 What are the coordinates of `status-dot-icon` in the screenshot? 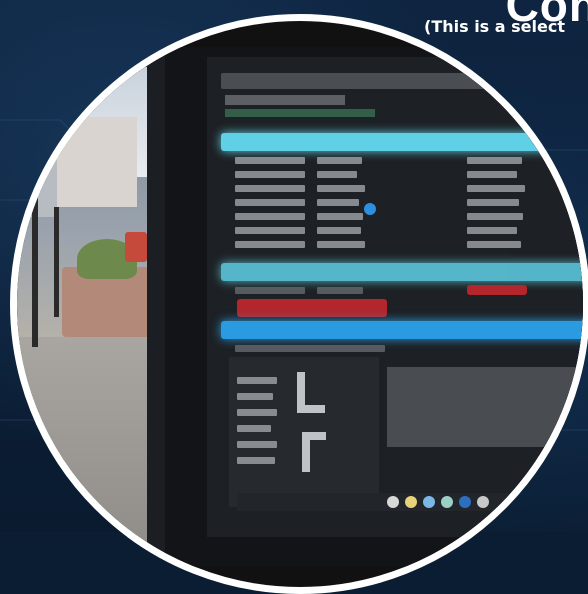 It's located at (370, 209).